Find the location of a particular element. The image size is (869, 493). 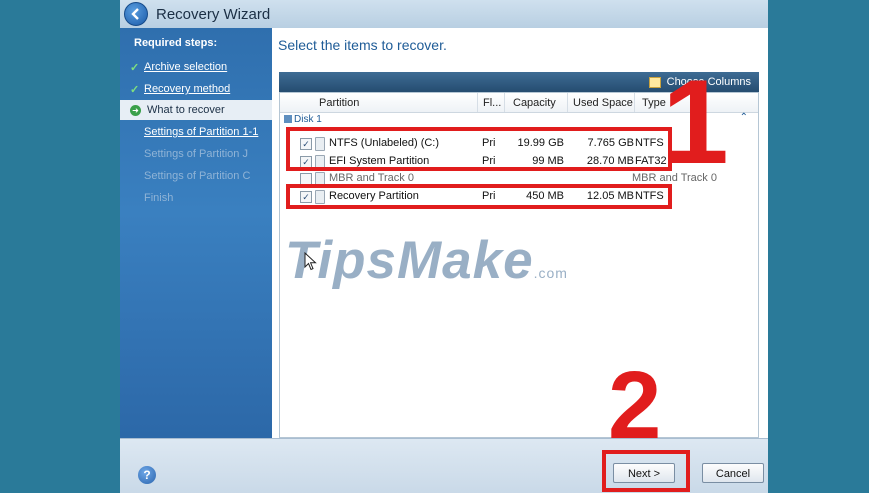

step-label: Settings of Partition 1-1 is located at coordinates (201, 132).